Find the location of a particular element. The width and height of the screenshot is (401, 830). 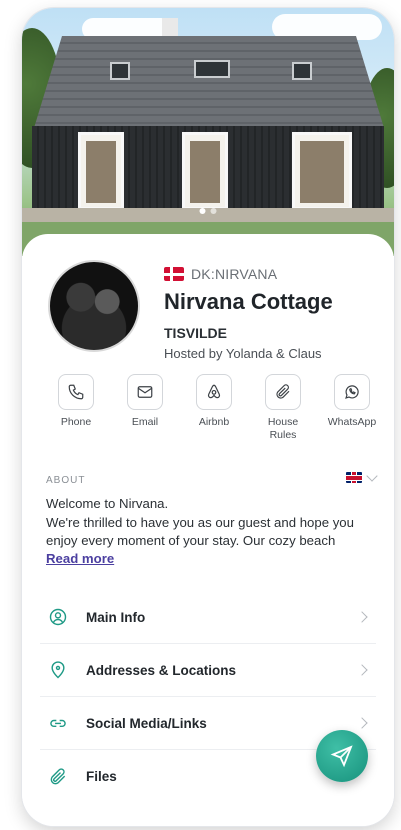

menu-item-label: Addresses & Locations is located at coordinates (161, 670).